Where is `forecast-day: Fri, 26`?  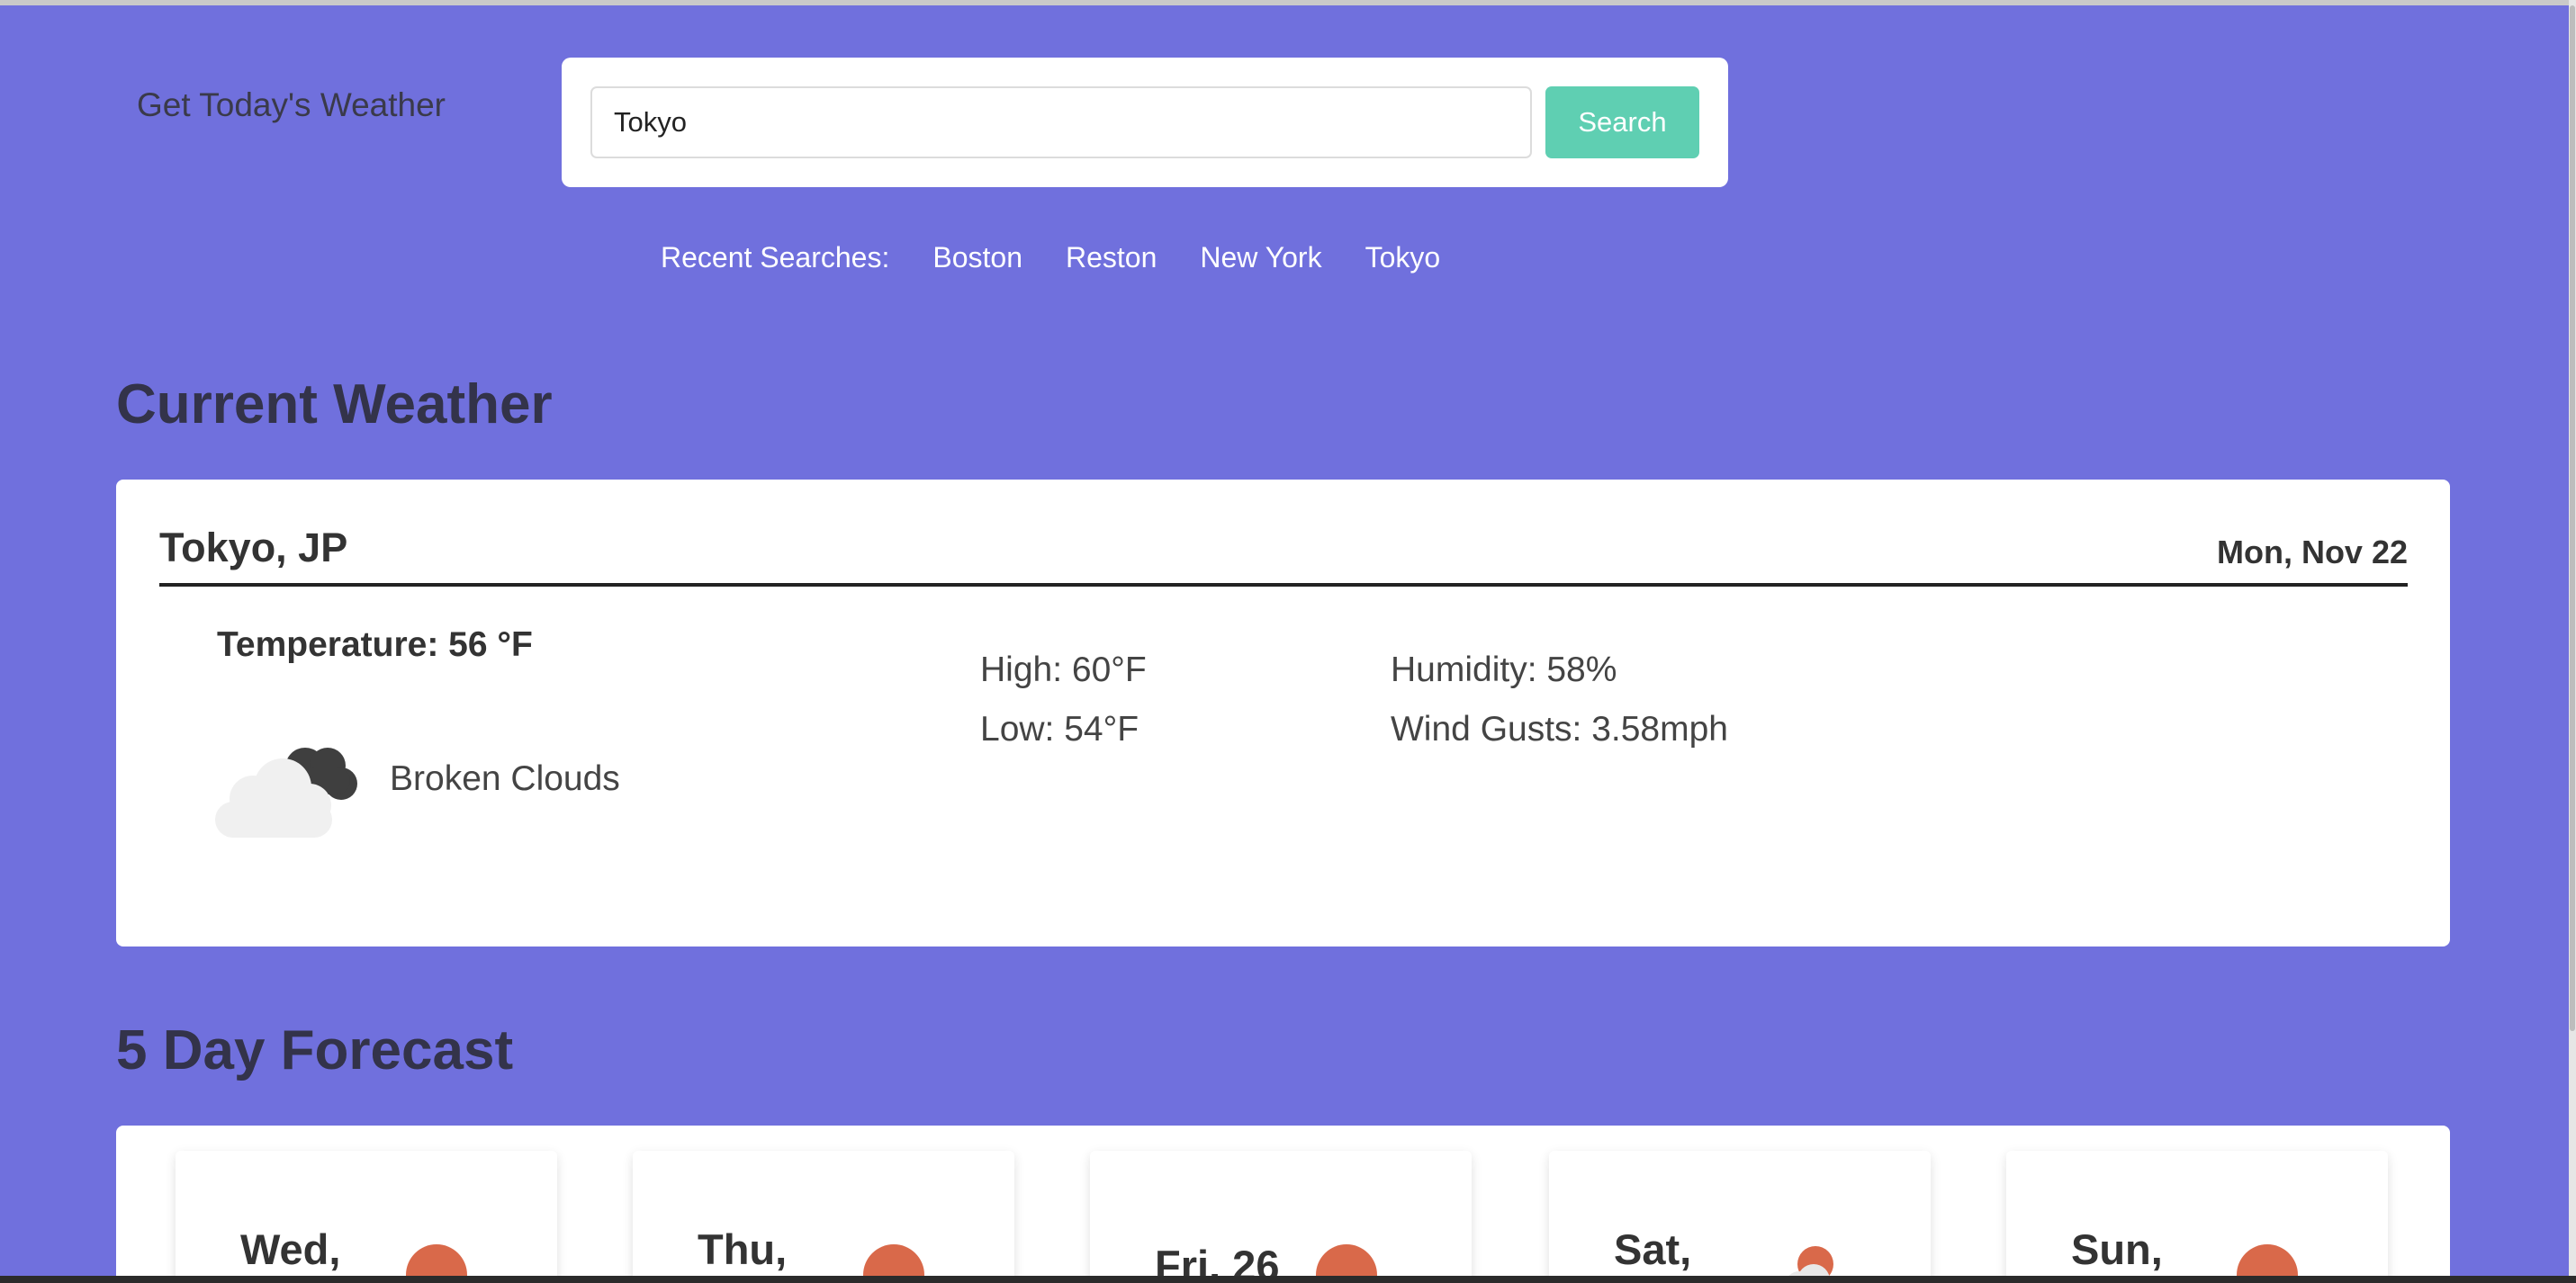 forecast-day: Fri, 26 is located at coordinates (1217, 1259).